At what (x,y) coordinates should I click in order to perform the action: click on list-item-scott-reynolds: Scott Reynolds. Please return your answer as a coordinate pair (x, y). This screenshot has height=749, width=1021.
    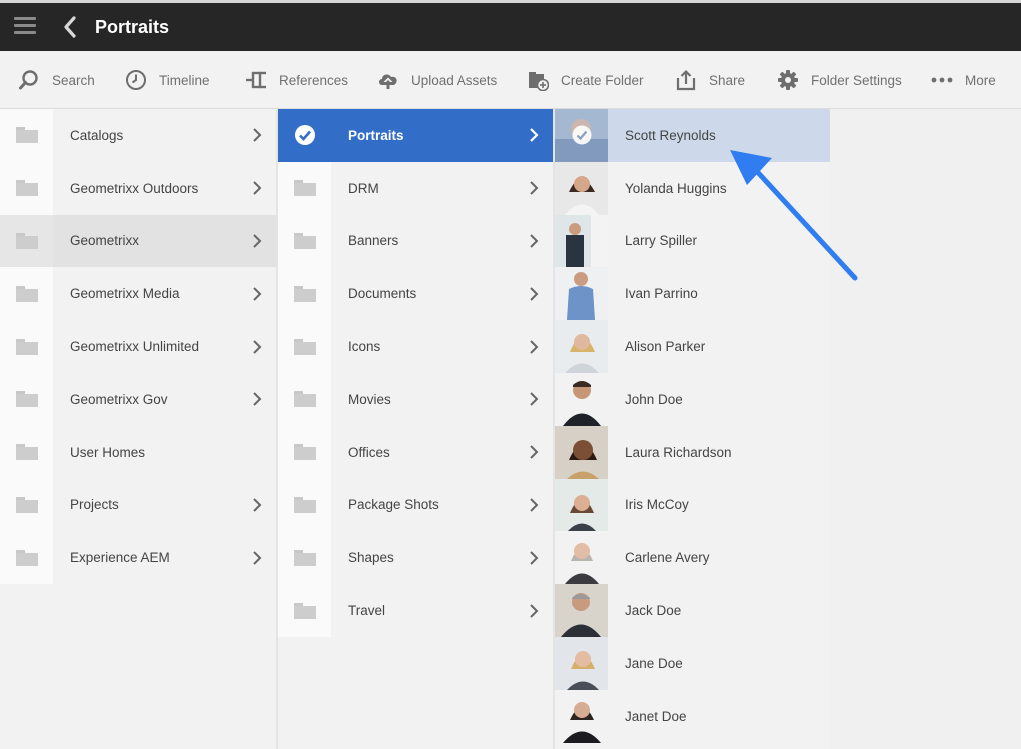
    Looking at the image, I should click on (692, 135).